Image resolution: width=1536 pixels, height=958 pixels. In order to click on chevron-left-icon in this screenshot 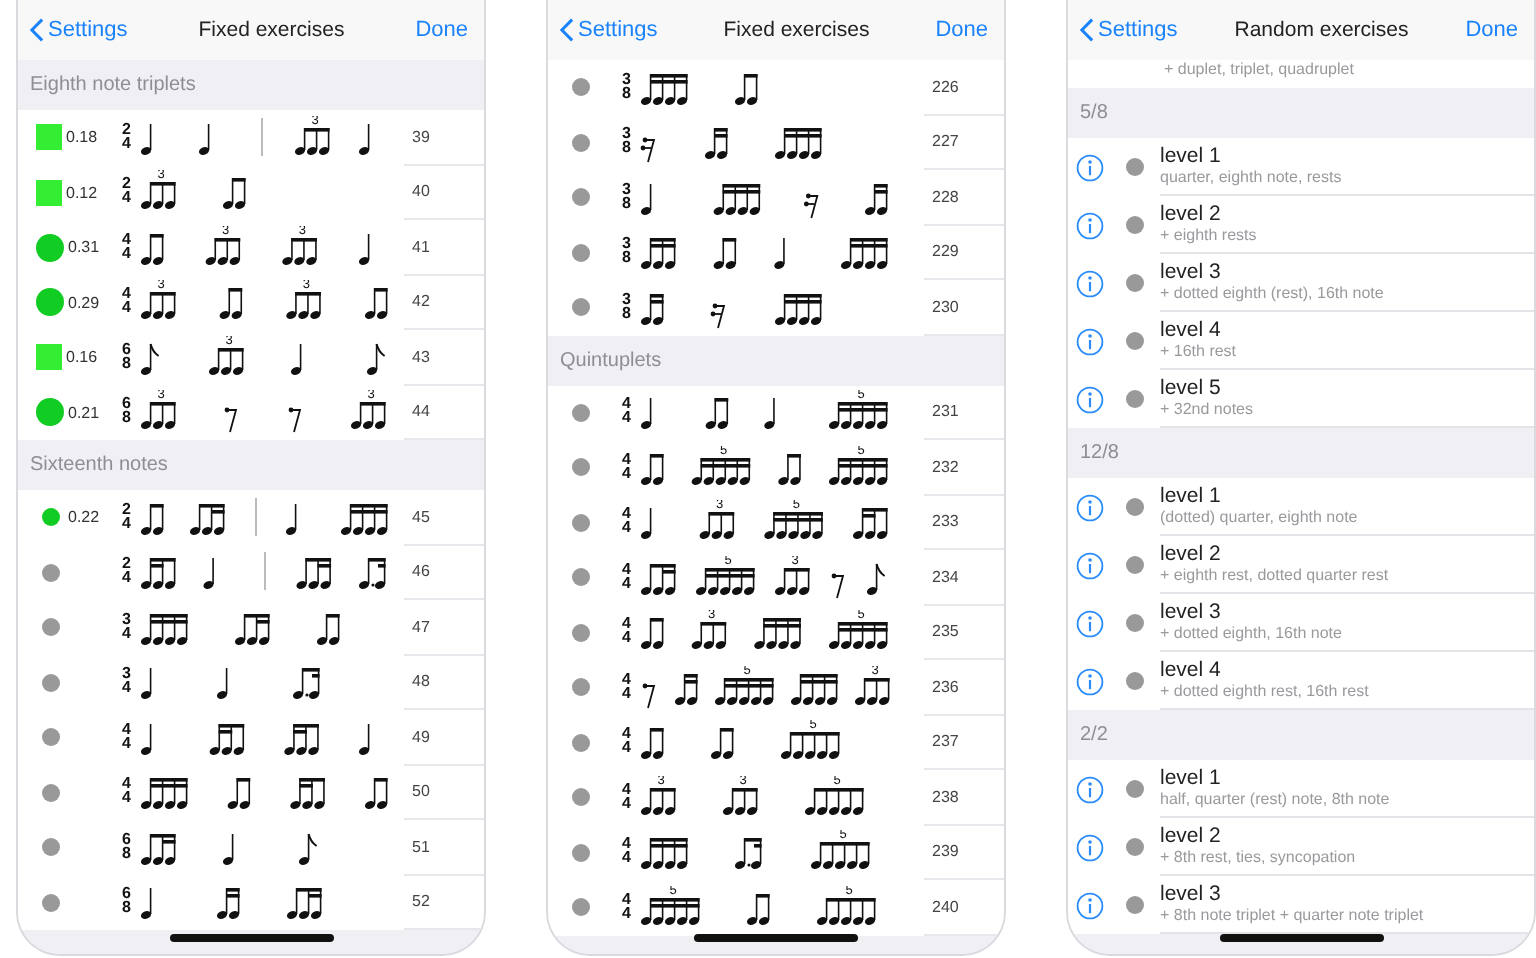, I will do `click(1087, 30)`.